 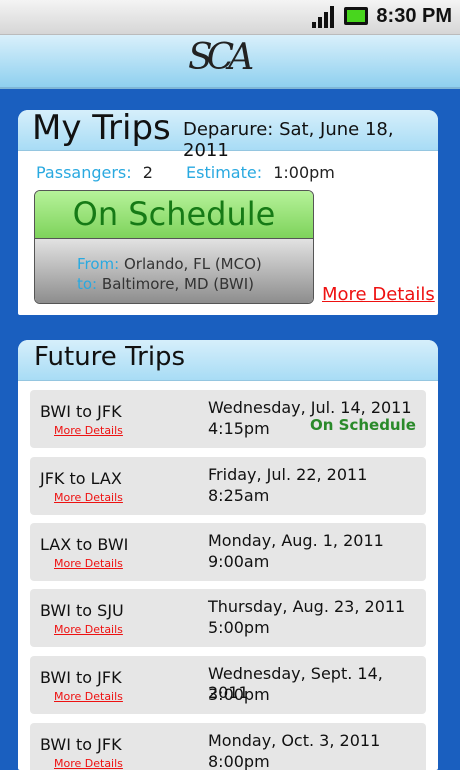 I want to click on my-trips-header: My Trips Deparure: Sat, June 18, 2011, so click(x=228, y=135).